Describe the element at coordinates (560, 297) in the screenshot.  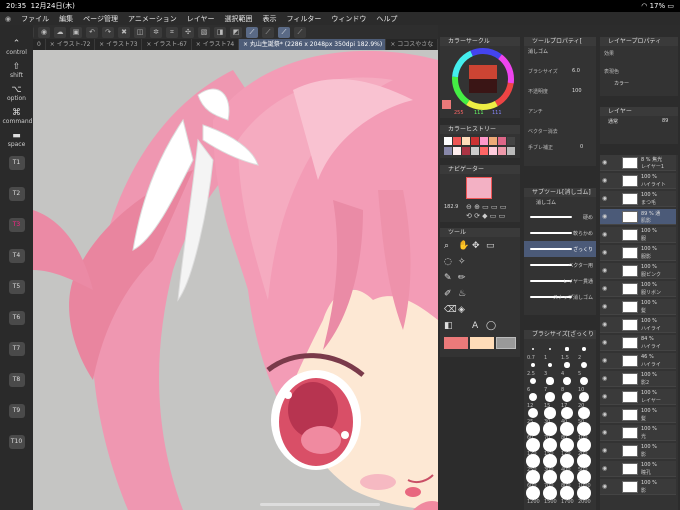
I see `brush-item: スナップ消しゴム` at that location.